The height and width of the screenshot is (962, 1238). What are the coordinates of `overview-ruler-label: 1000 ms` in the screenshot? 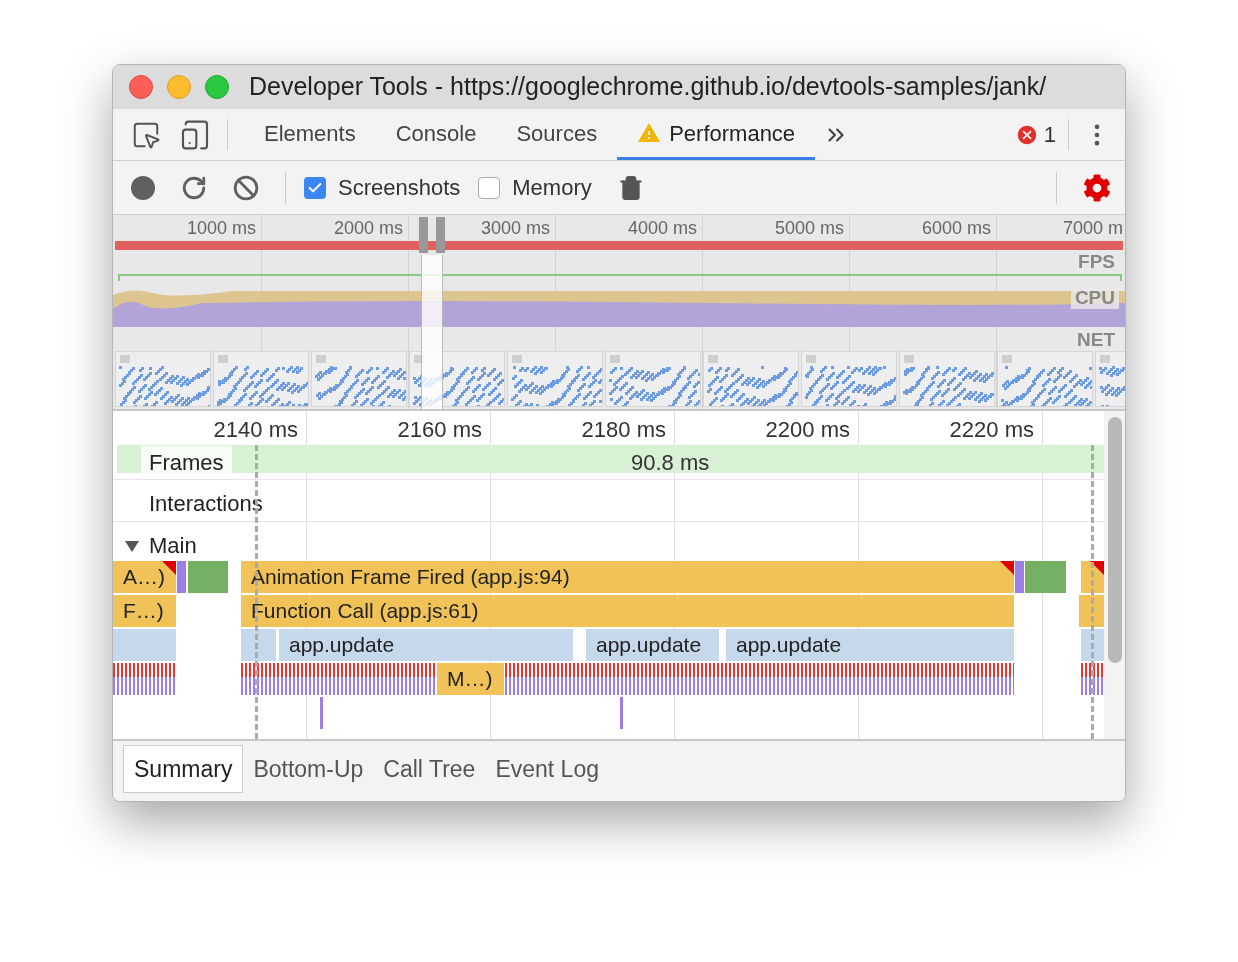 It's located at (221, 228).